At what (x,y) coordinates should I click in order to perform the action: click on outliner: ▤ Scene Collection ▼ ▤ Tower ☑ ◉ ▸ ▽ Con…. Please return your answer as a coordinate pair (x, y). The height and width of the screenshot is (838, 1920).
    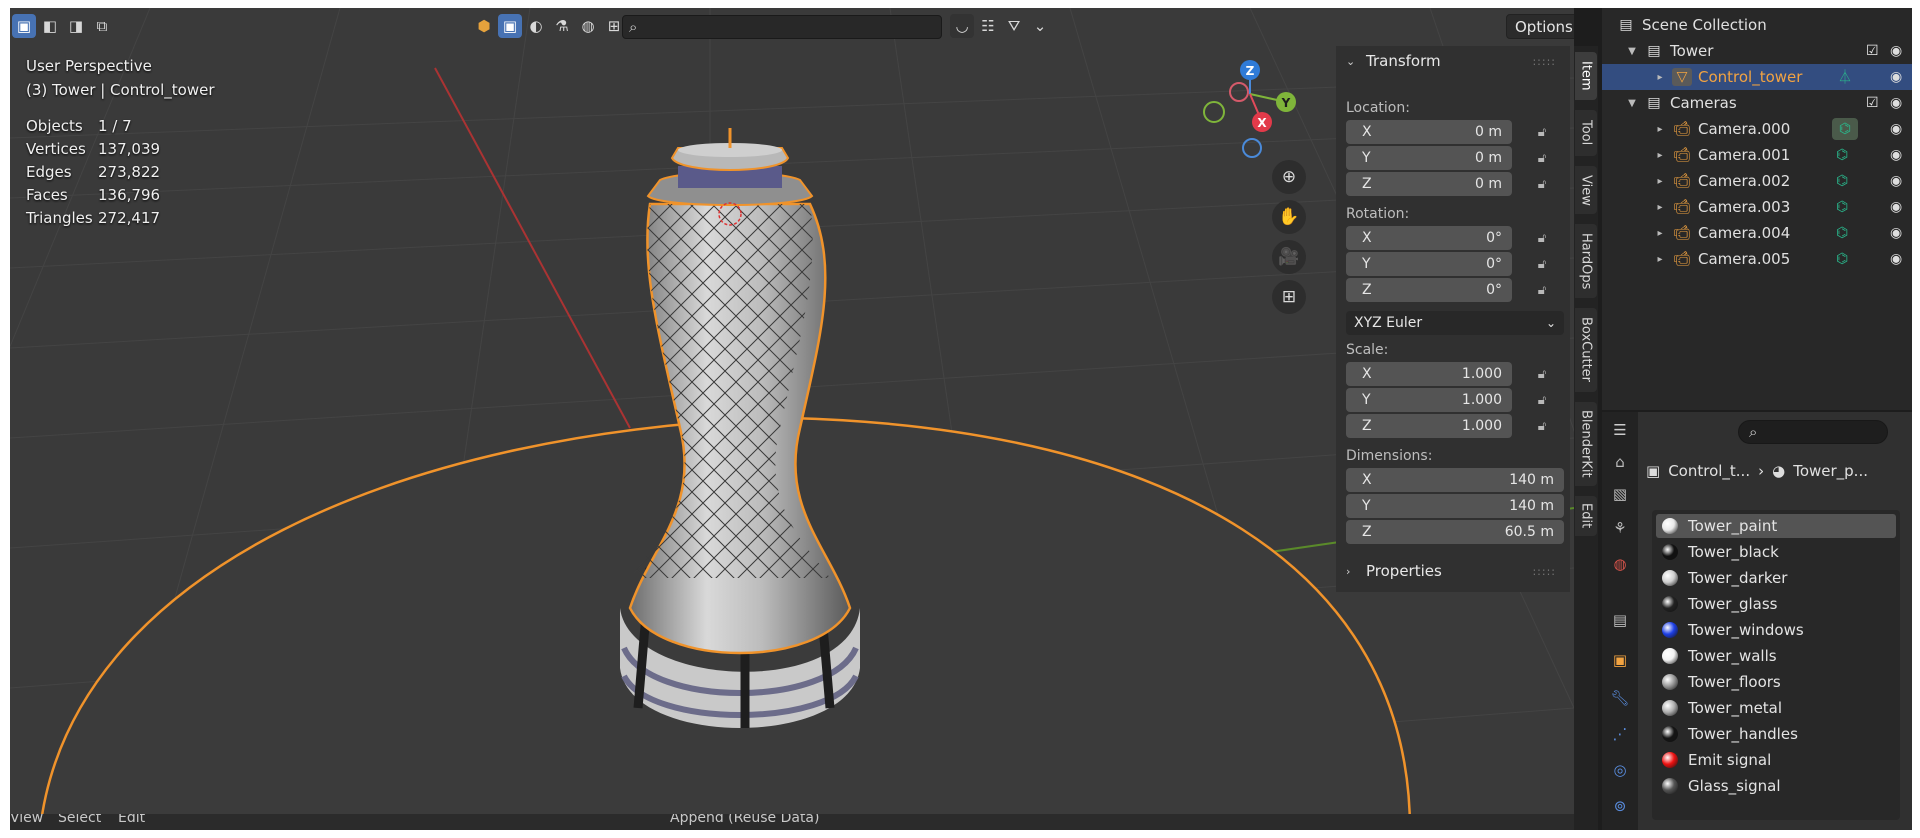
    Looking at the image, I should click on (1757, 209).